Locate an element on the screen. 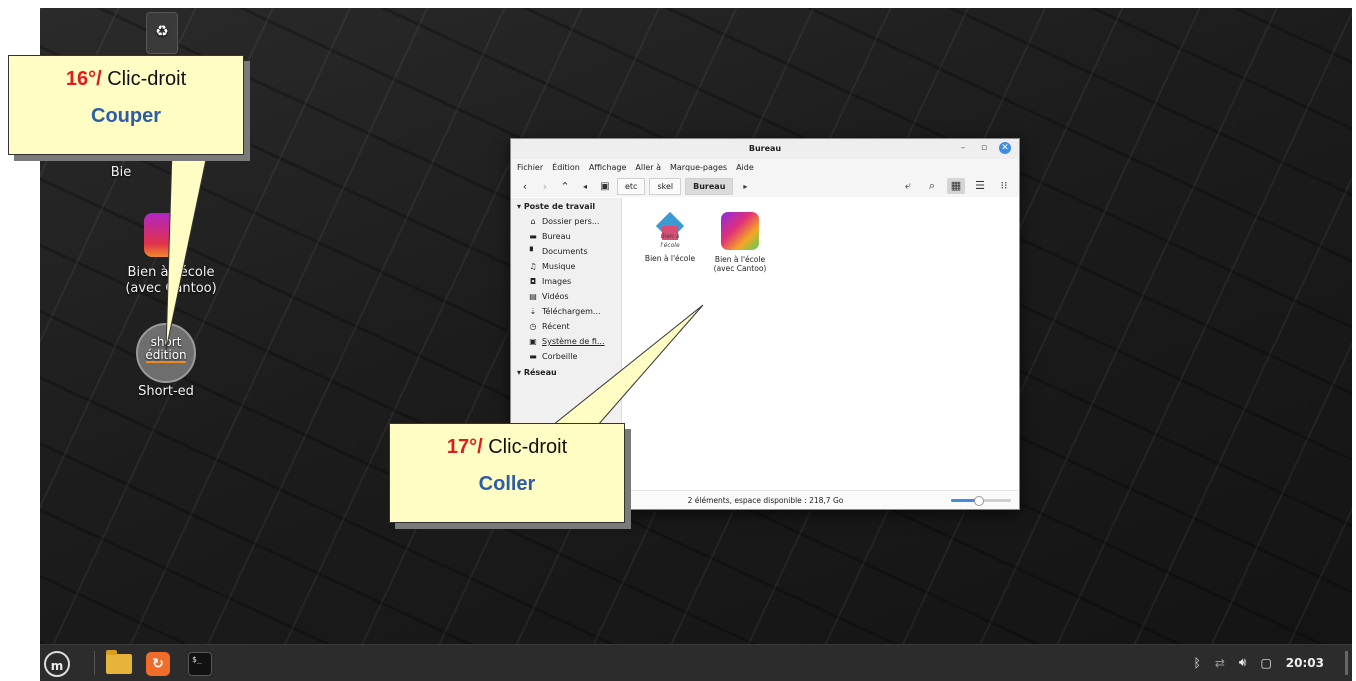 This screenshot has height=681, width=1356. callout-step17: 17°/ Clic-droit Coller is located at coordinates (507, 473).